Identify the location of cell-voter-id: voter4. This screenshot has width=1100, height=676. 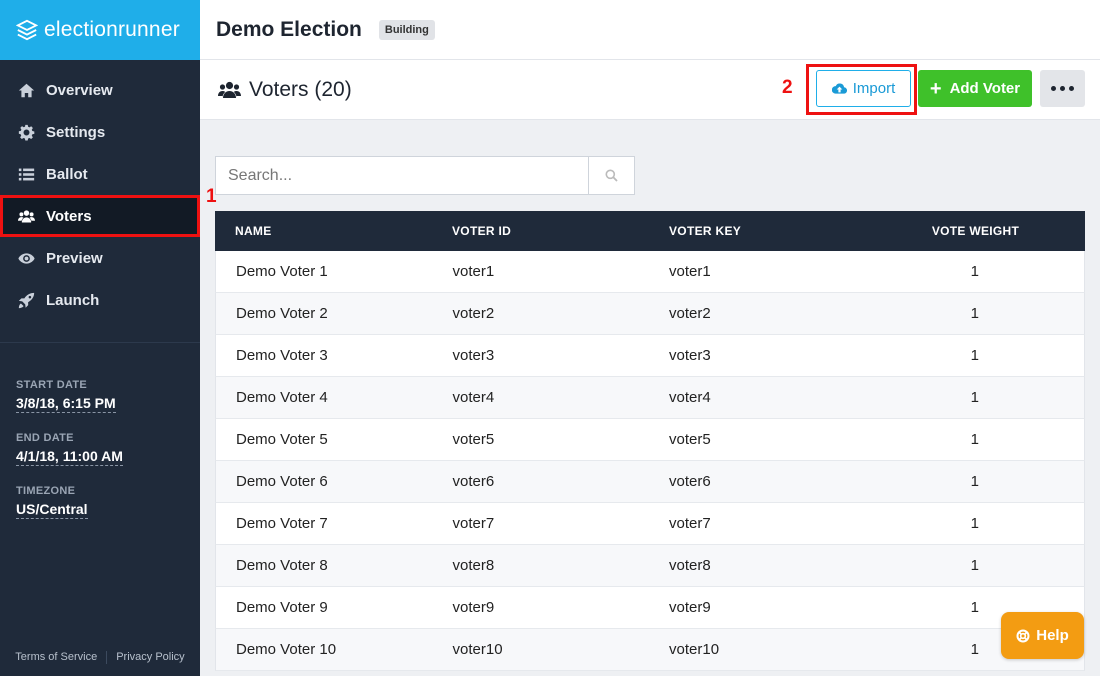
(473, 397).